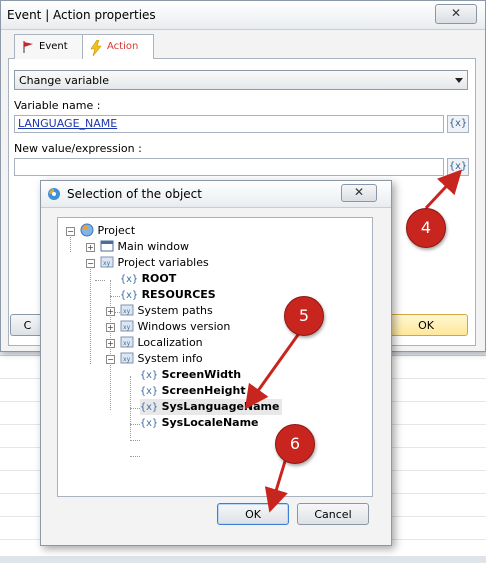 The width and height of the screenshot is (486, 563). I want to click on inner-close-button: ✕, so click(359, 193).